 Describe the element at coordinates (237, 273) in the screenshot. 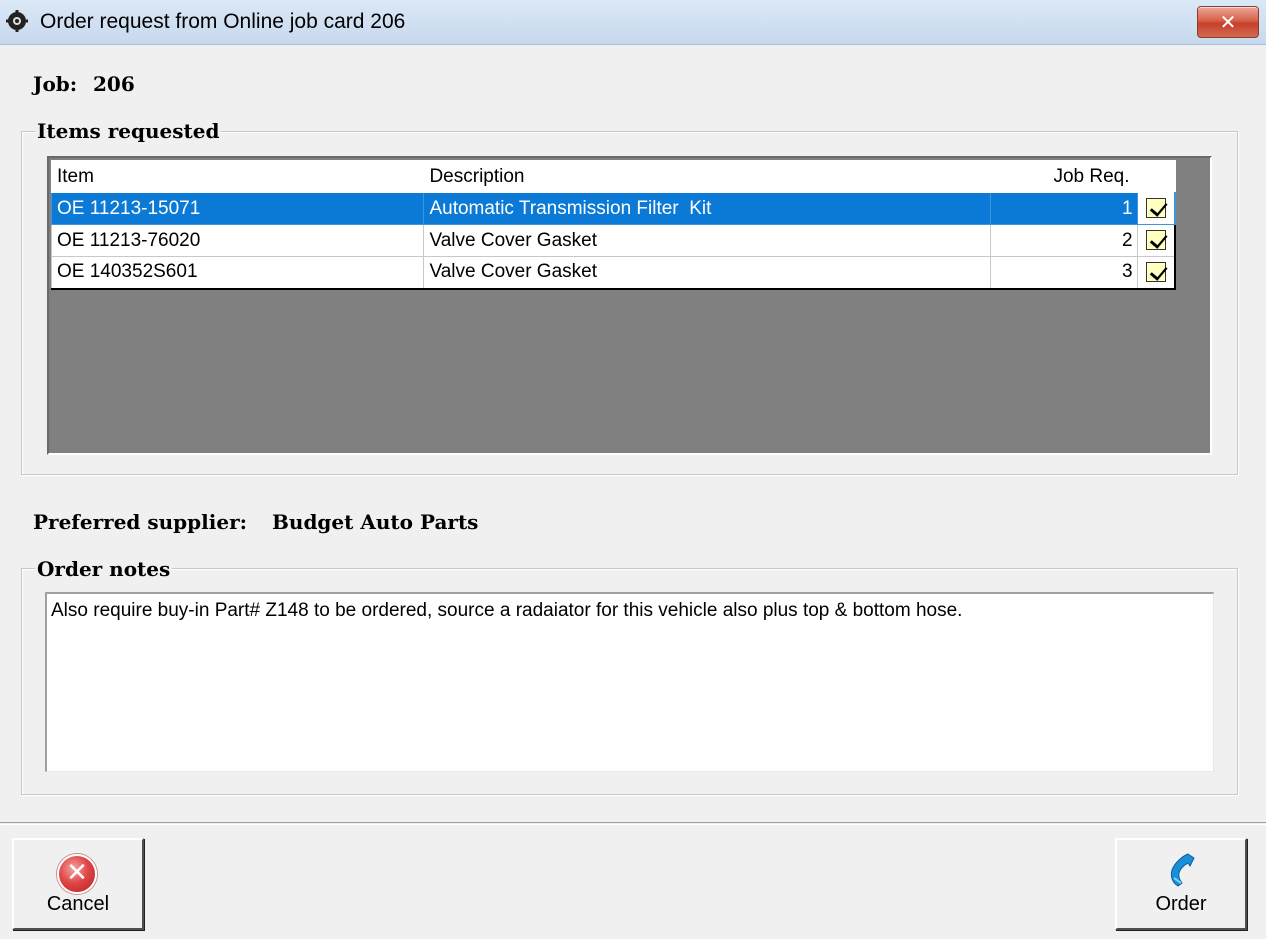

I see `item-cell: OE 140352S601` at that location.